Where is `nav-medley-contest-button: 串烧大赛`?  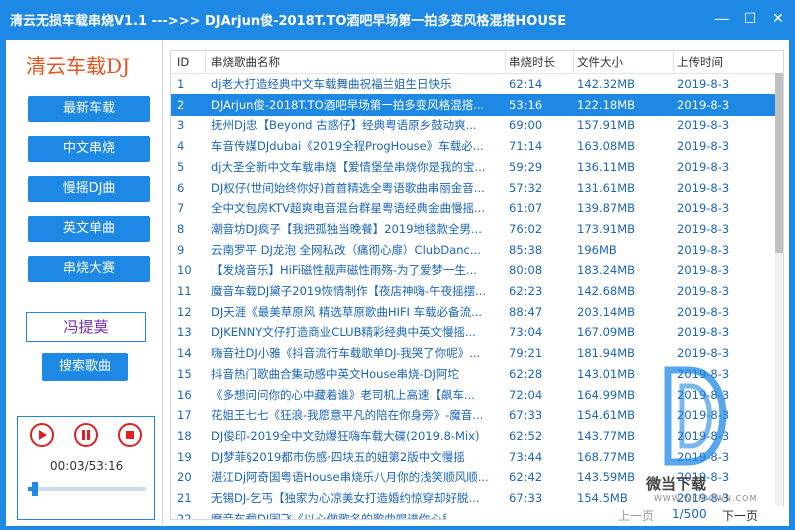
nav-medley-contest-button: 串烧大赛 is located at coordinates (89, 269).